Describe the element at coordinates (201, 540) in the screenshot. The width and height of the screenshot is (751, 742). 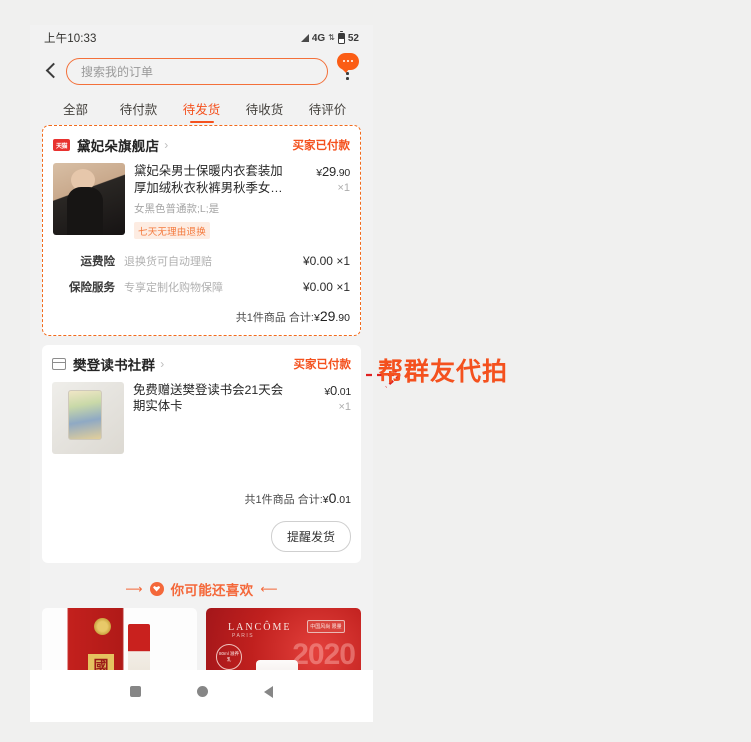
I see `order-actions: 提醒发货` at that location.